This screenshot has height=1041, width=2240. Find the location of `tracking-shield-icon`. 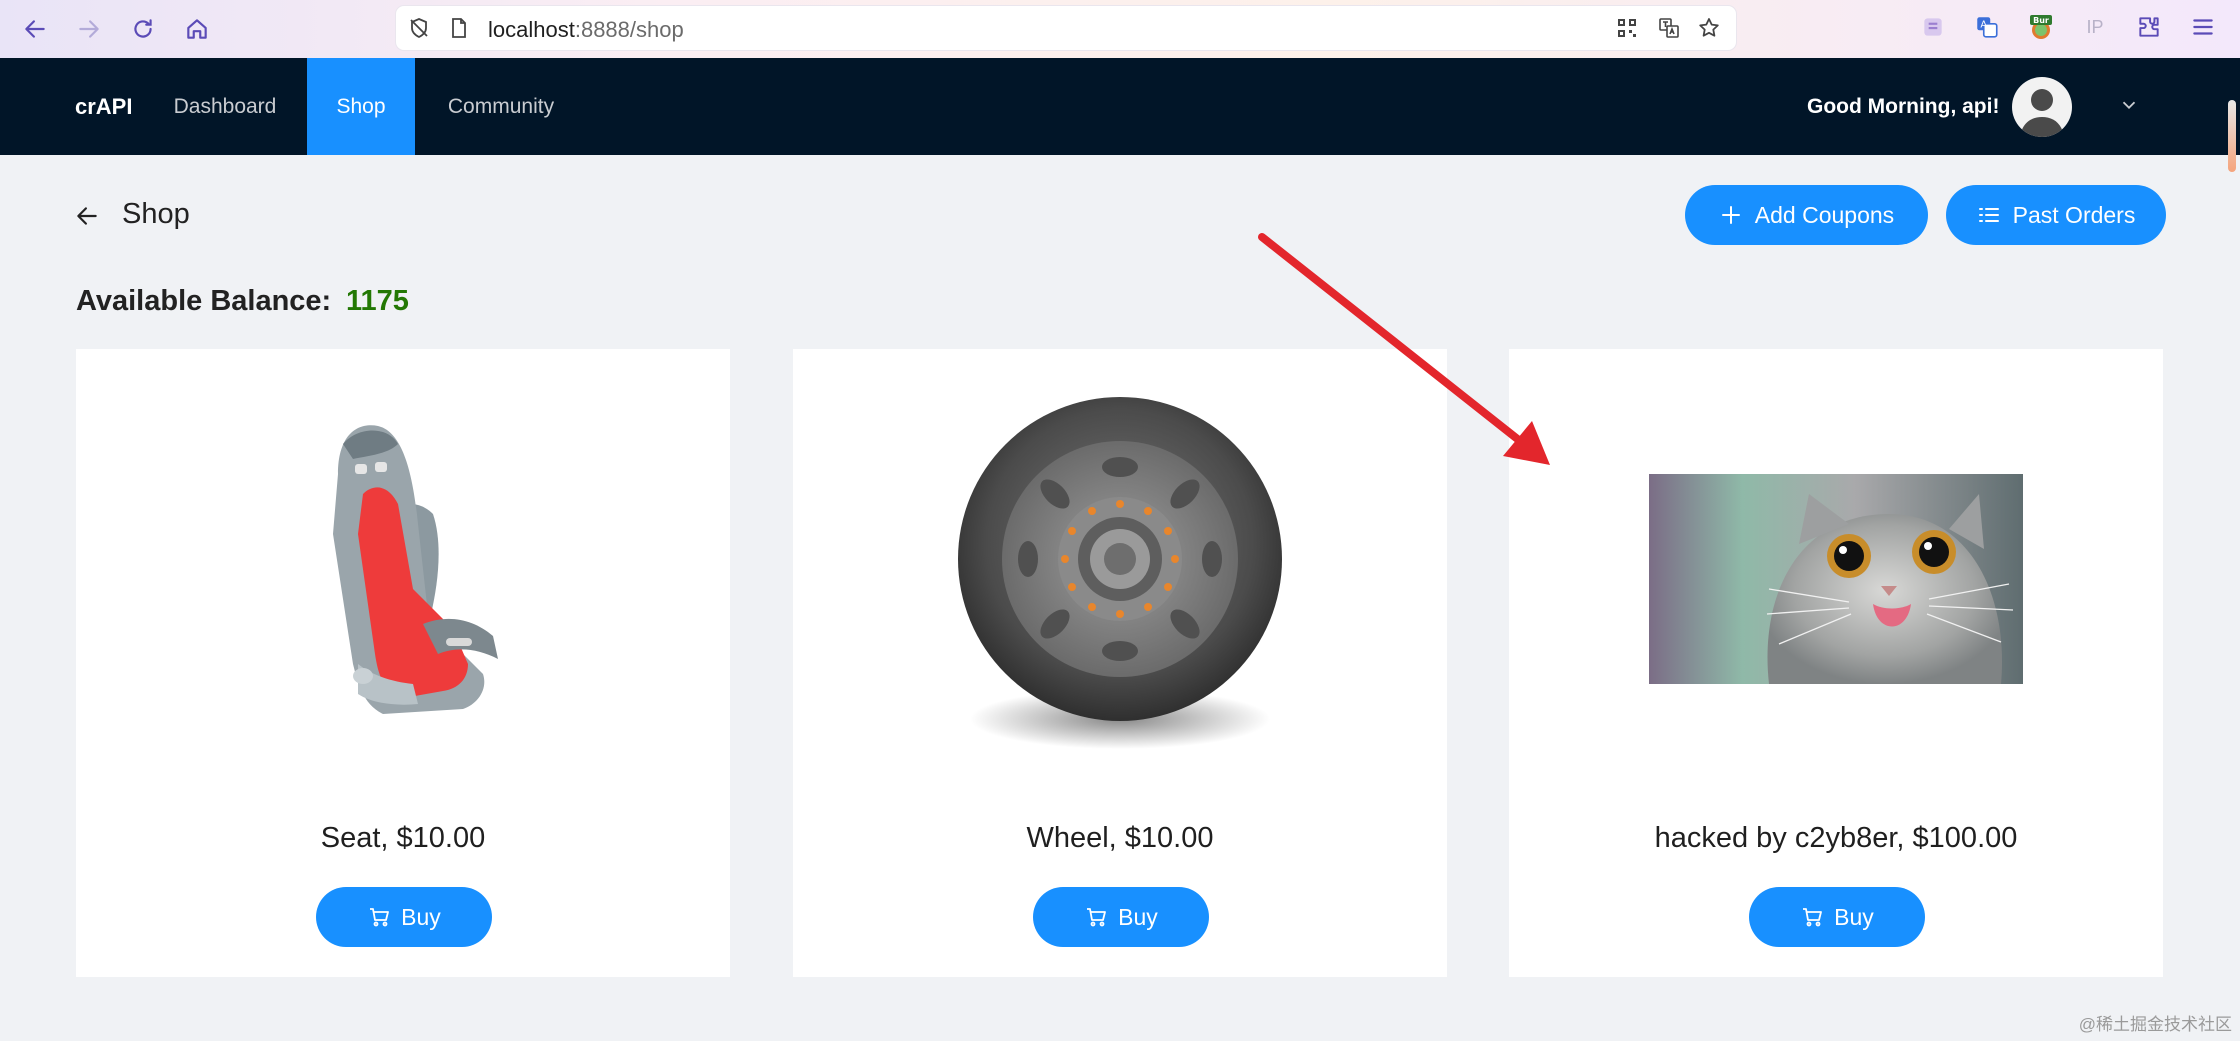

tracking-shield-icon is located at coordinates (419, 28).